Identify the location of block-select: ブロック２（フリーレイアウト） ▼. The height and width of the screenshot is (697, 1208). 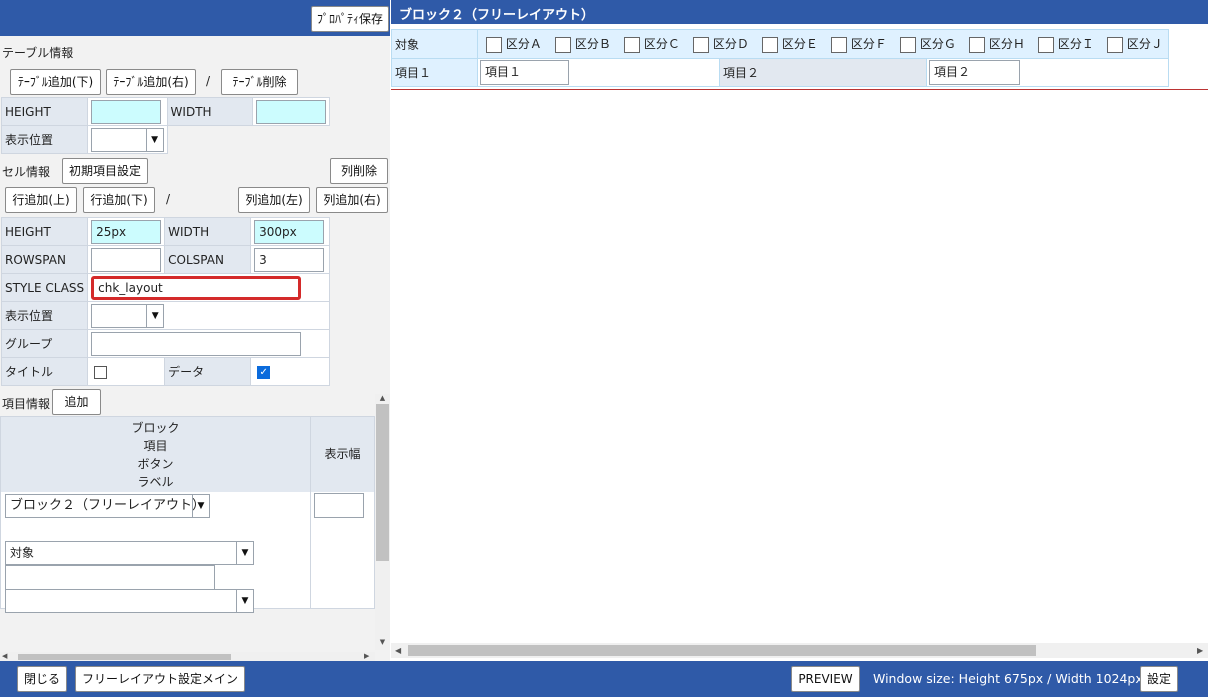
(107, 506).